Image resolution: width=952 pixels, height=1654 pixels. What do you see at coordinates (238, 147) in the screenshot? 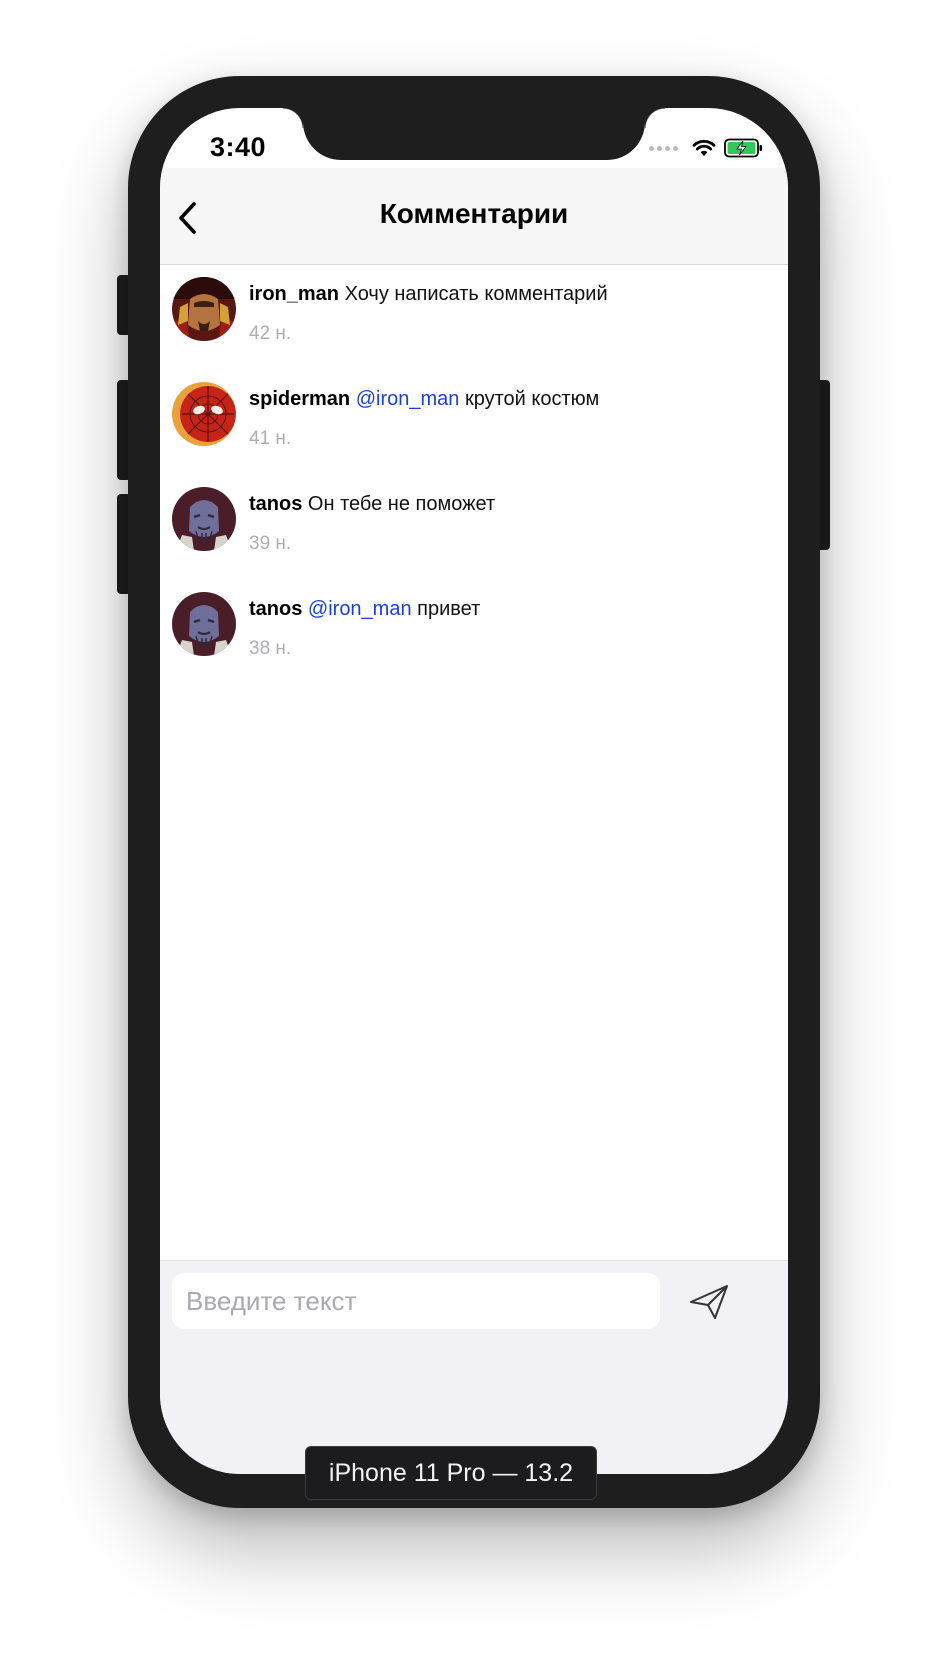
I see `status-time: 3:40` at bounding box center [238, 147].